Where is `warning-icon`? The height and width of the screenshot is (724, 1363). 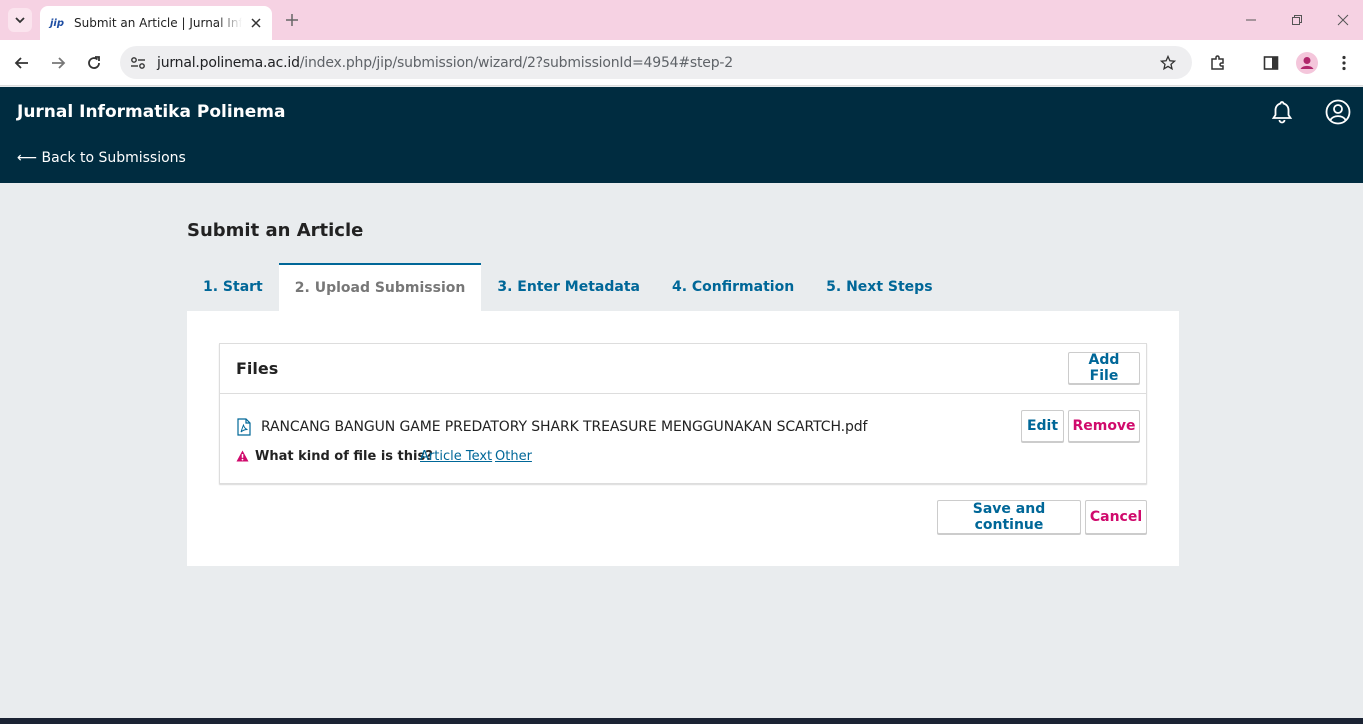
warning-icon is located at coordinates (242, 456).